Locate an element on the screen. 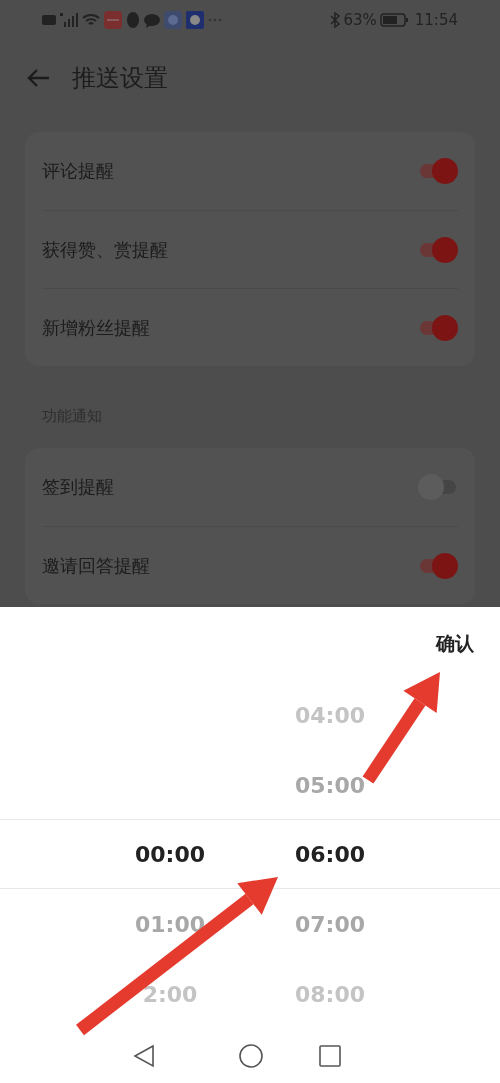 This screenshot has width=500, height=1083. time-option: 00:00 is located at coordinates (170, 855).